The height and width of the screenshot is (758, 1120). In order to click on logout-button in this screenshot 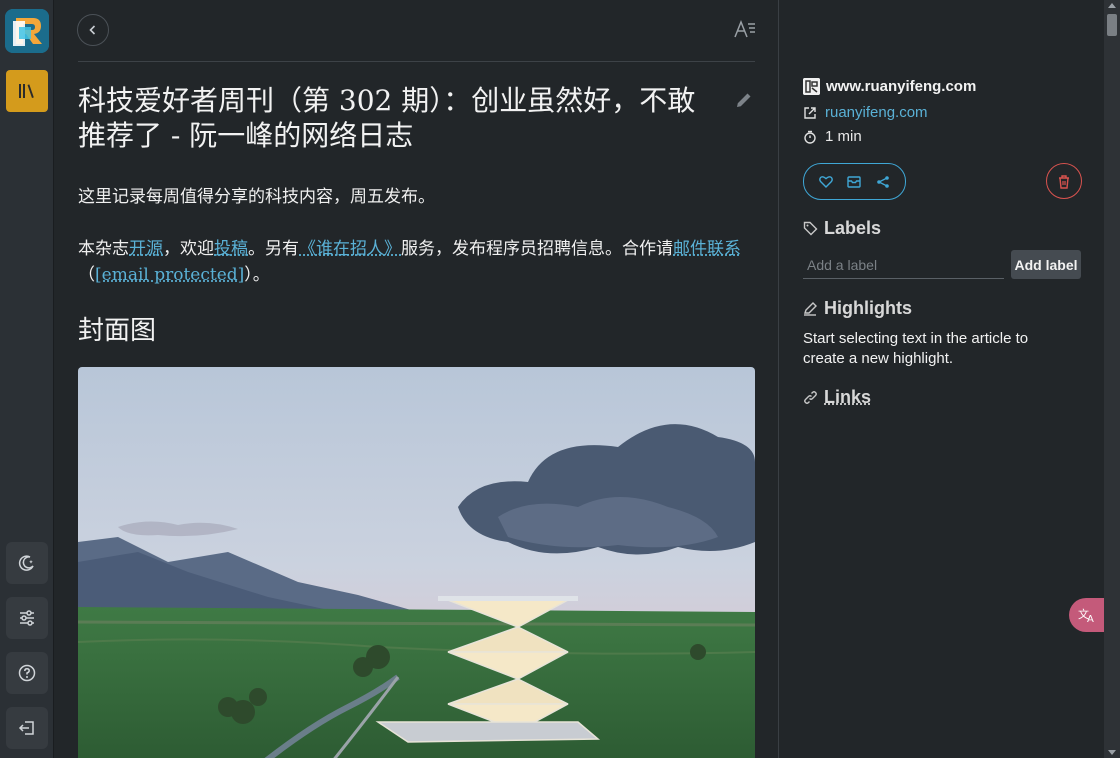, I will do `click(27, 728)`.